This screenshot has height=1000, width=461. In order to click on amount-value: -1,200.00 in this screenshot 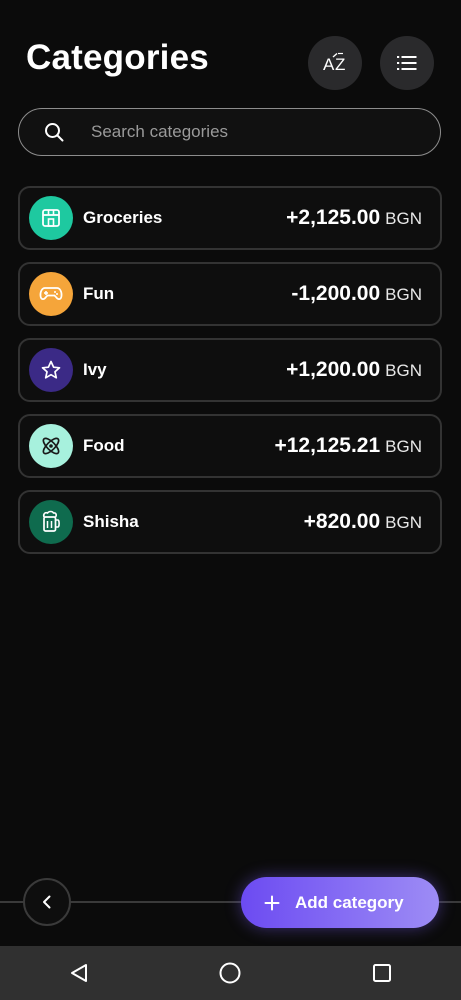, I will do `click(336, 293)`.